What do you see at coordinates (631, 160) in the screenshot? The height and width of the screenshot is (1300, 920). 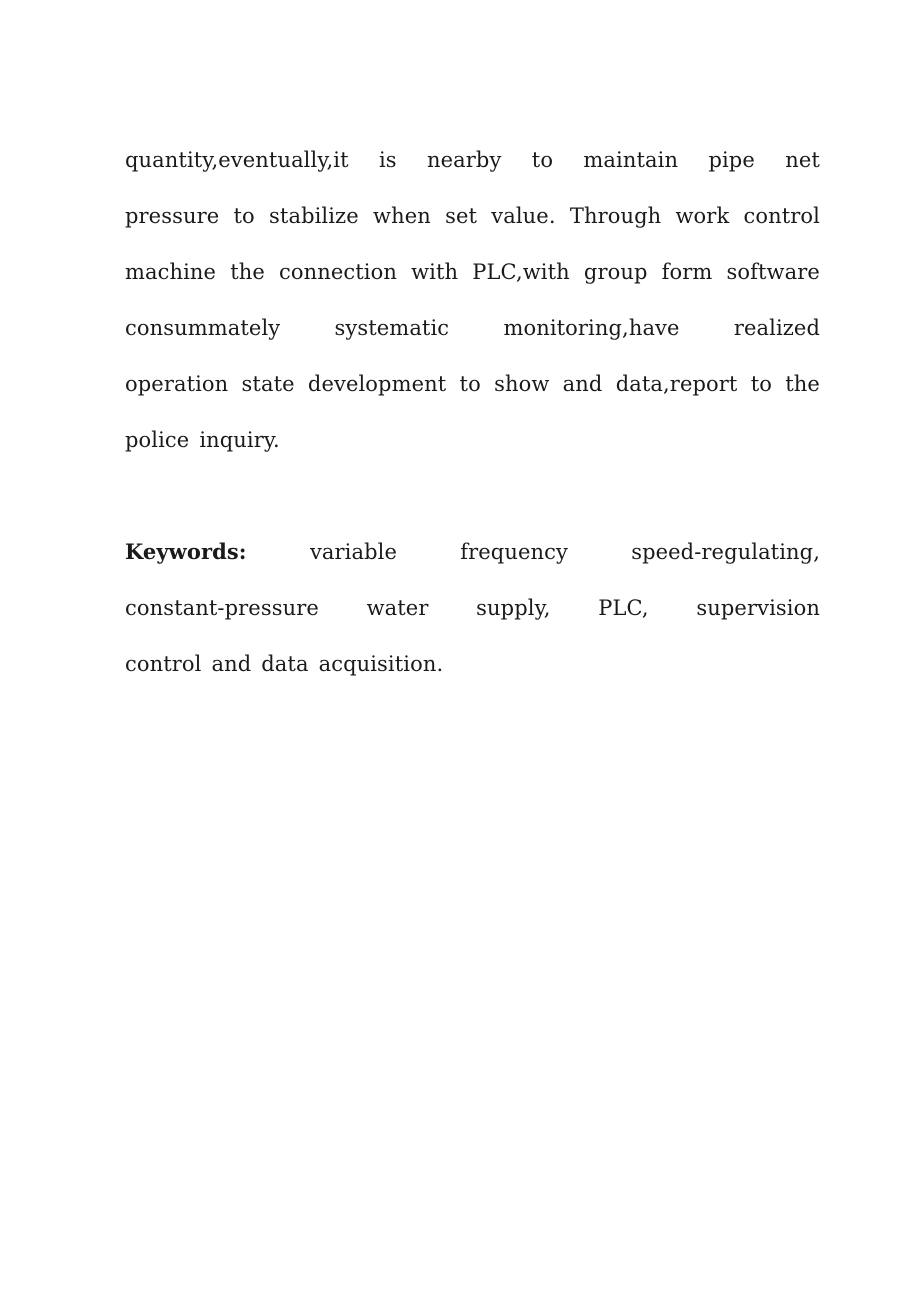 I see `text-word: maintain` at bounding box center [631, 160].